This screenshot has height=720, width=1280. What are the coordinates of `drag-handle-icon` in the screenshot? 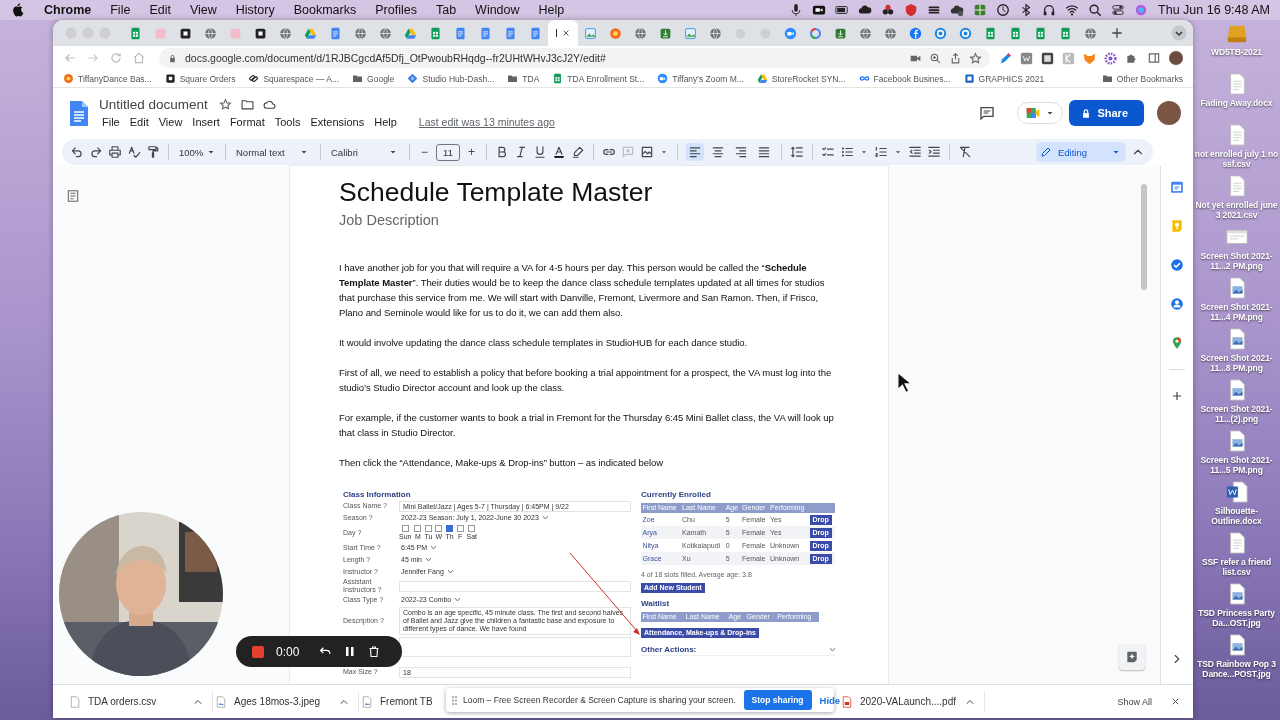 It's located at (454, 700).